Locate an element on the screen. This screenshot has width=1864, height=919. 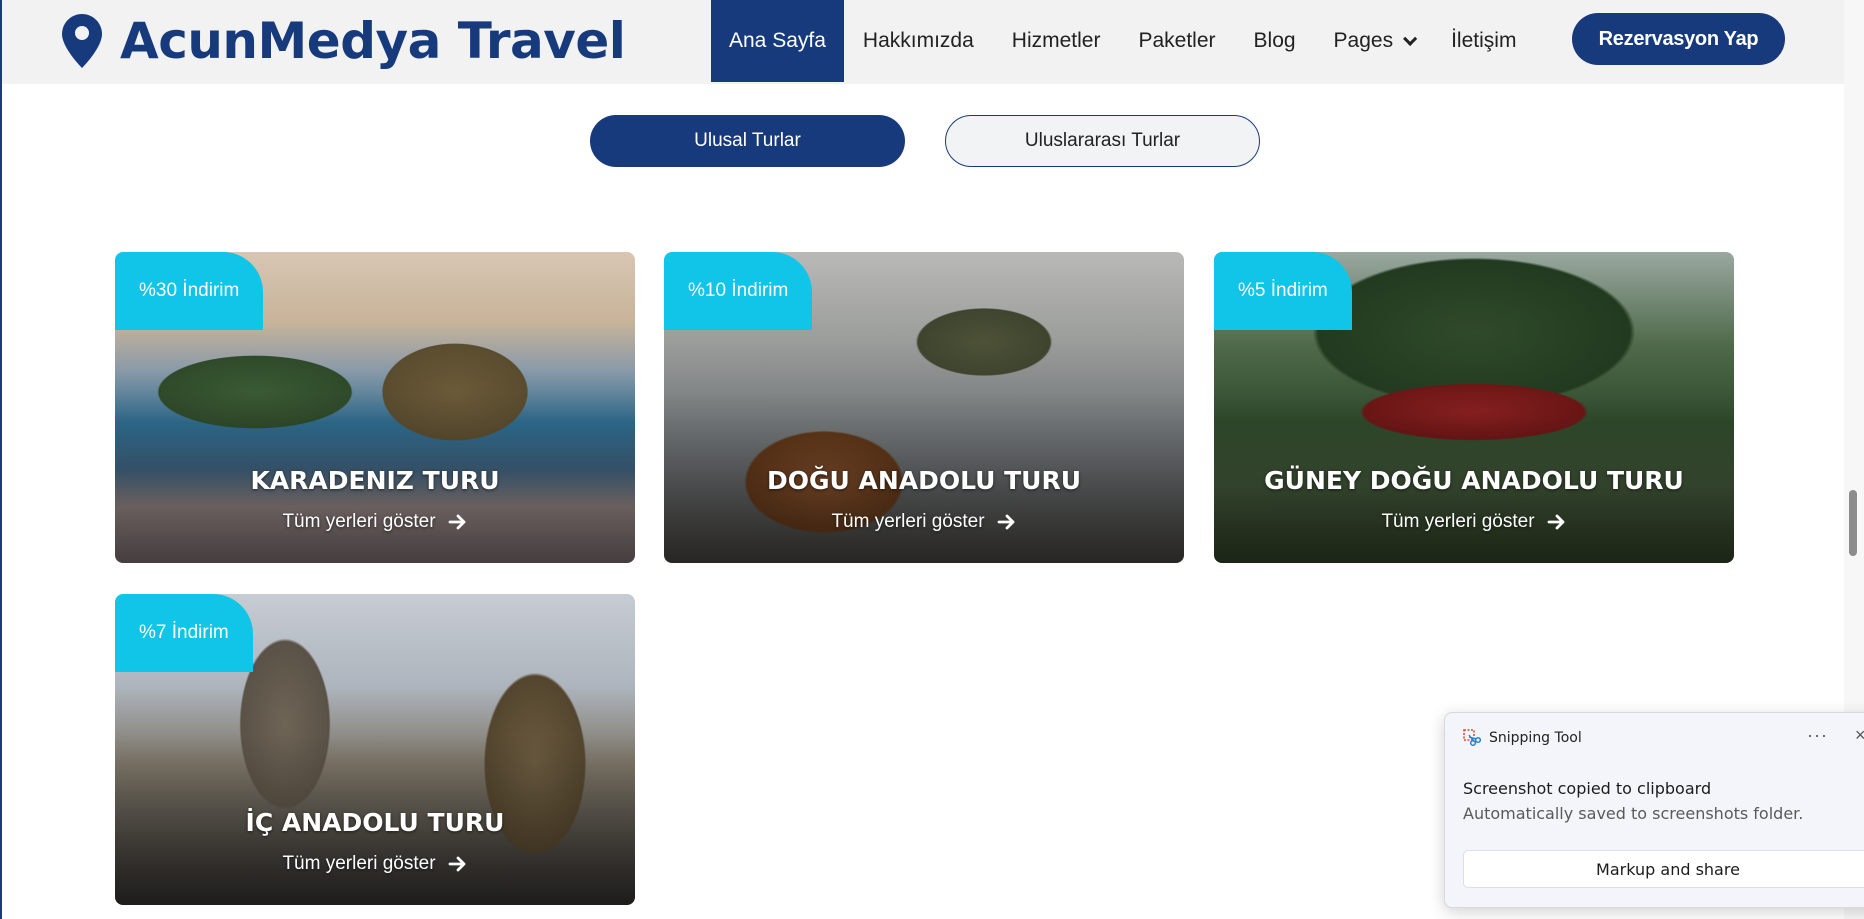
nav-item-services: Hizmetler is located at coordinates (1056, 41).